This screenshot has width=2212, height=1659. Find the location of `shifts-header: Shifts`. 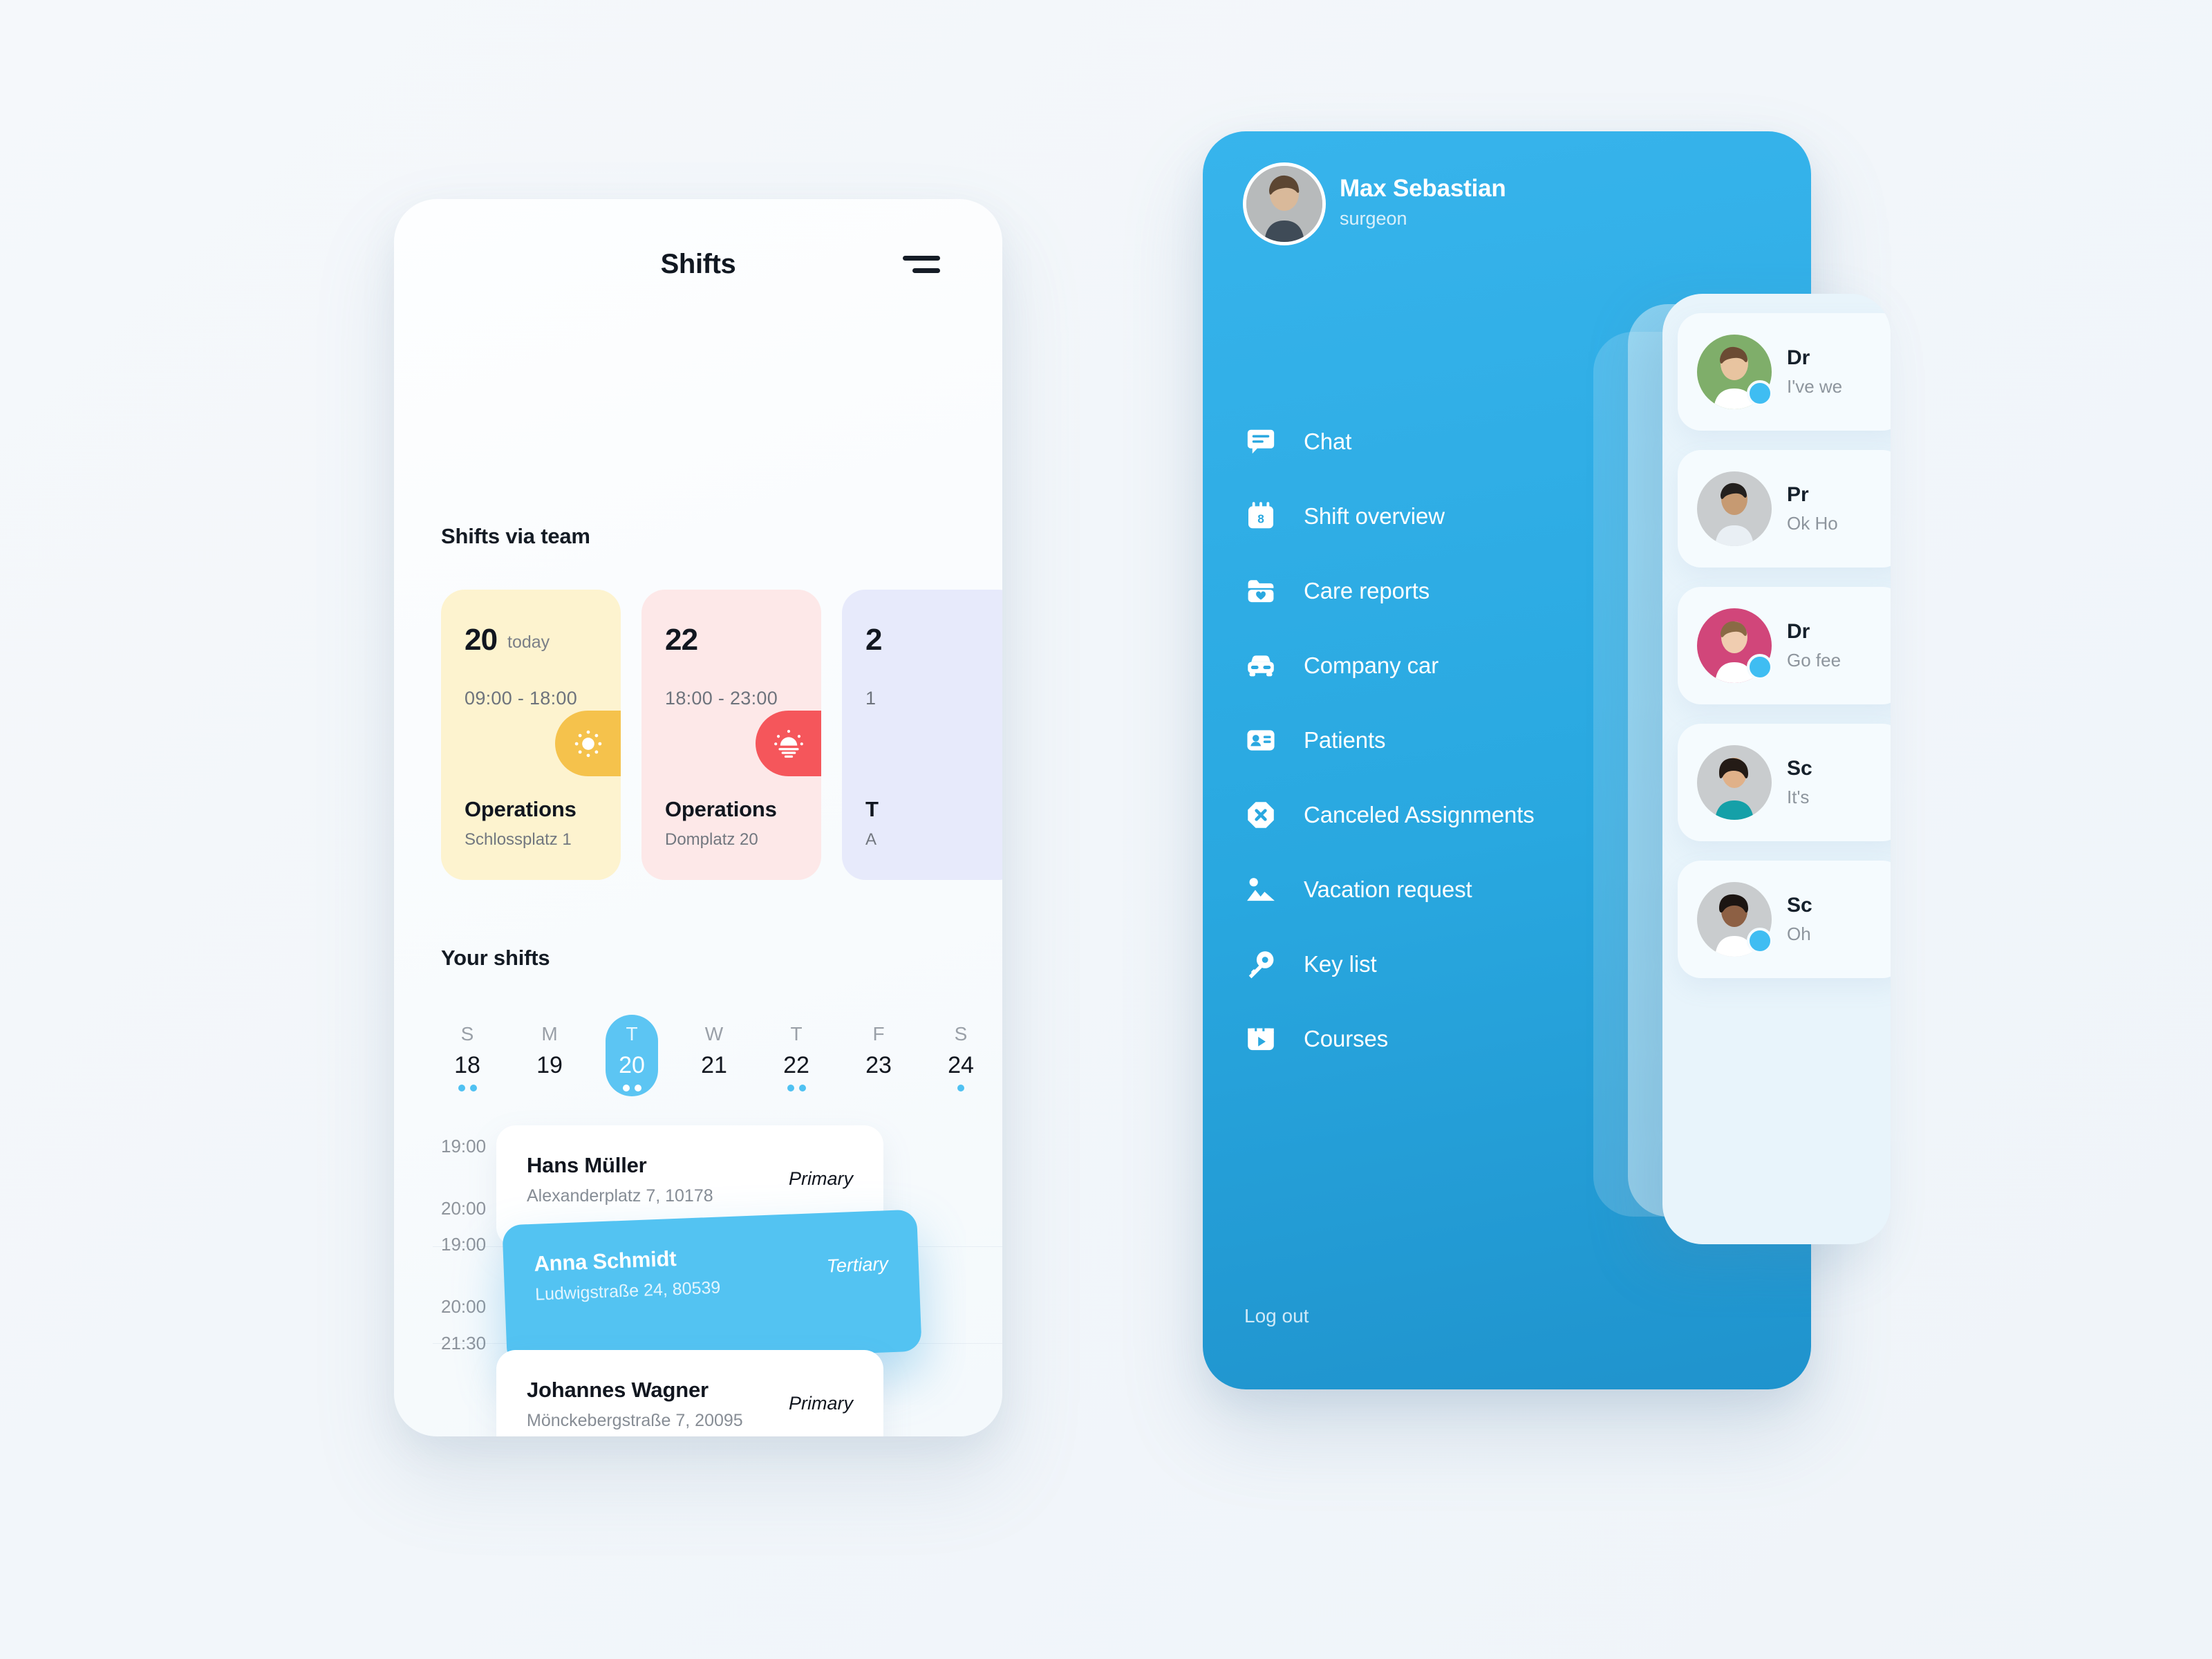

shifts-header: Shifts is located at coordinates (698, 273).